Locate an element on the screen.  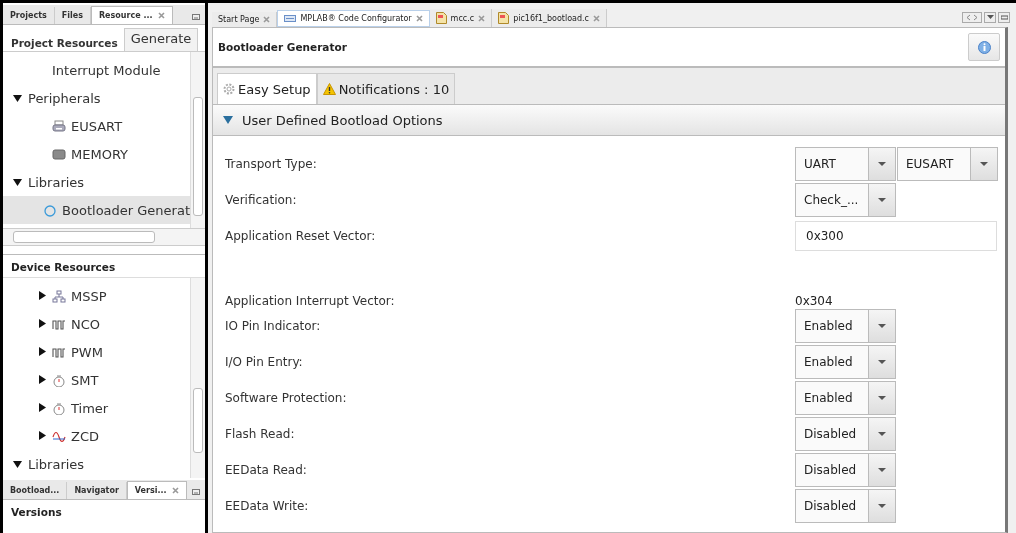
wave-icon is located at coordinates (59, 436).